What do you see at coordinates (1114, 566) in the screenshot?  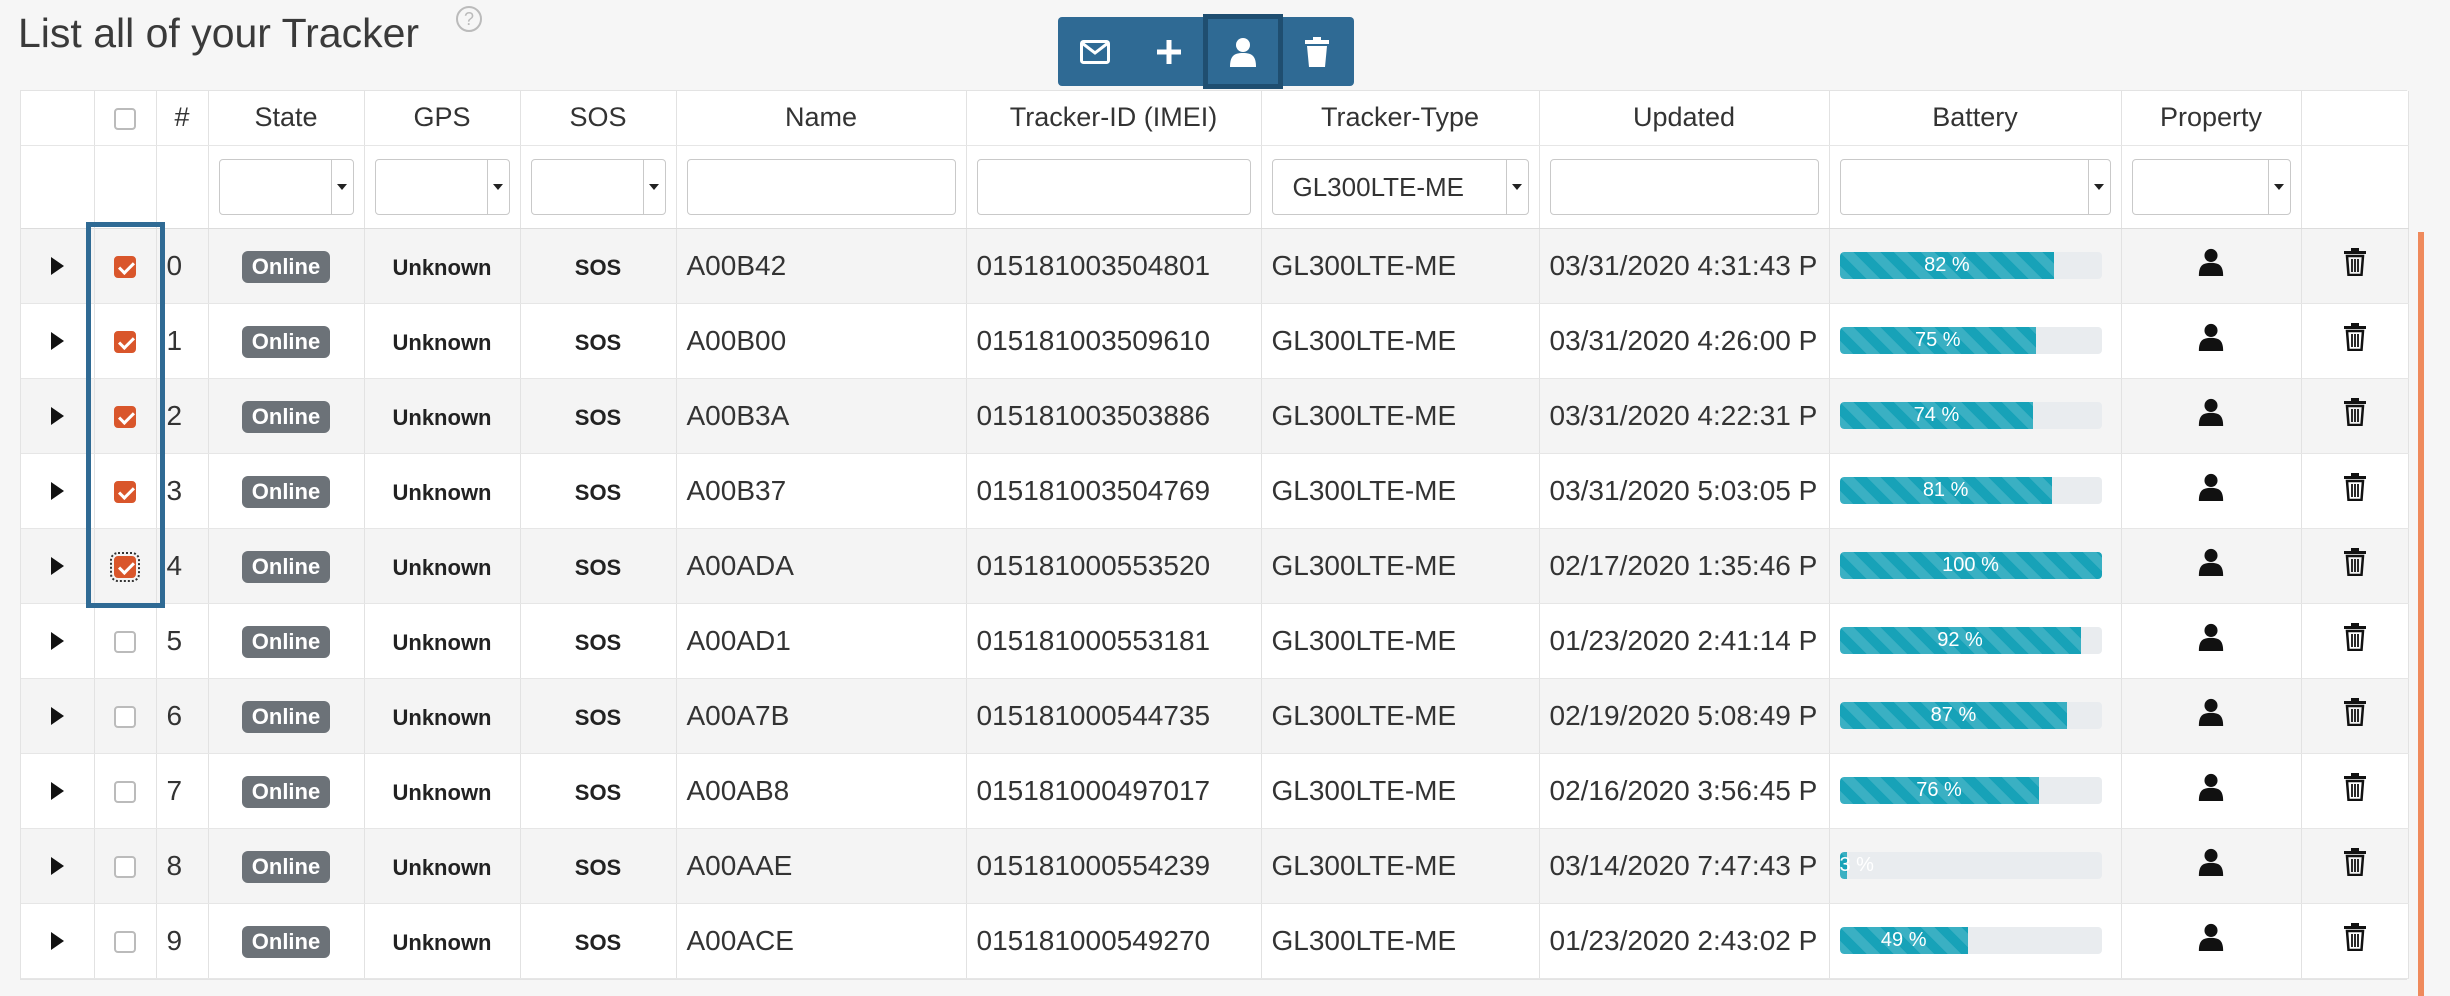 I see `tracker-imei: 015181000553520` at bounding box center [1114, 566].